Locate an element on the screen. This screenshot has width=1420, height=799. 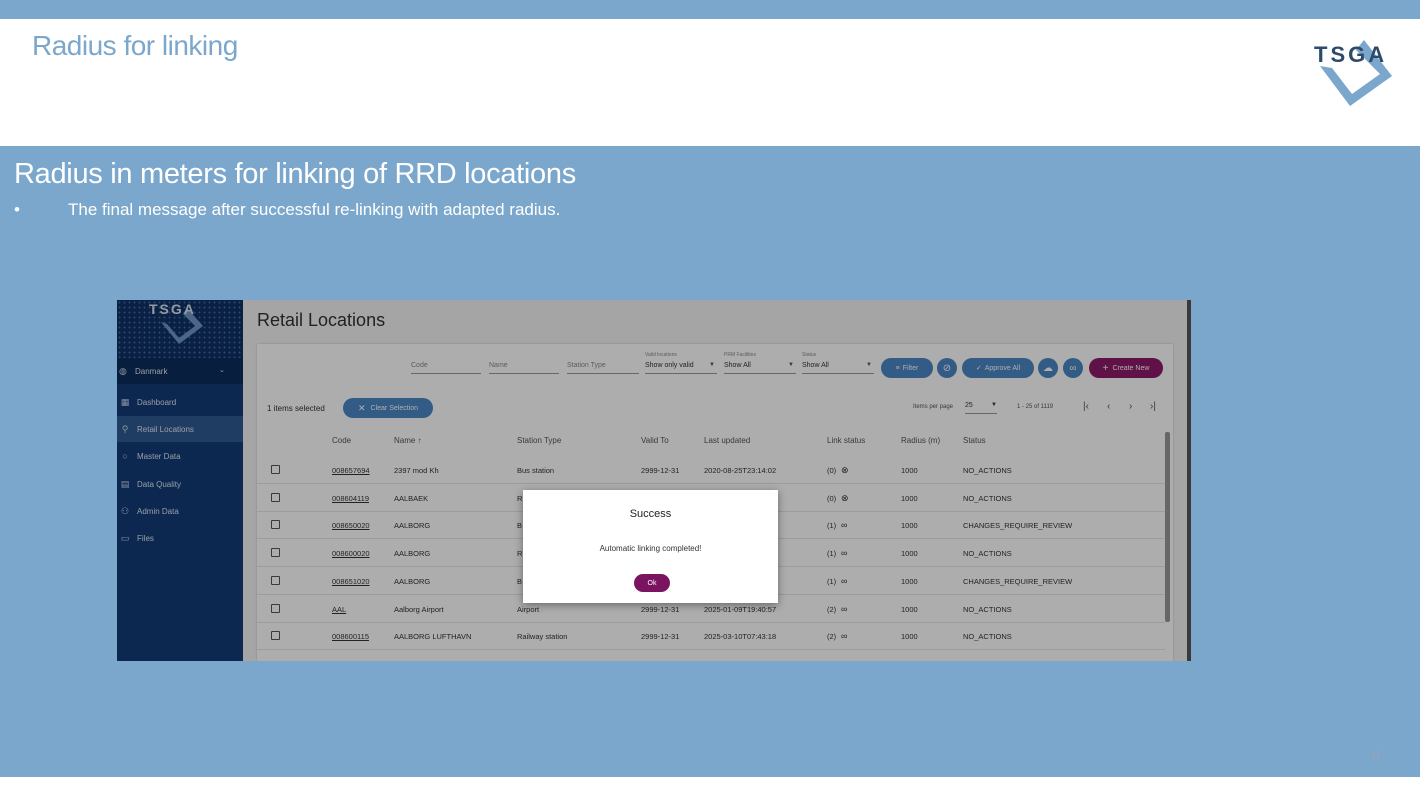
bottom-strip is located at coordinates (710, 788).